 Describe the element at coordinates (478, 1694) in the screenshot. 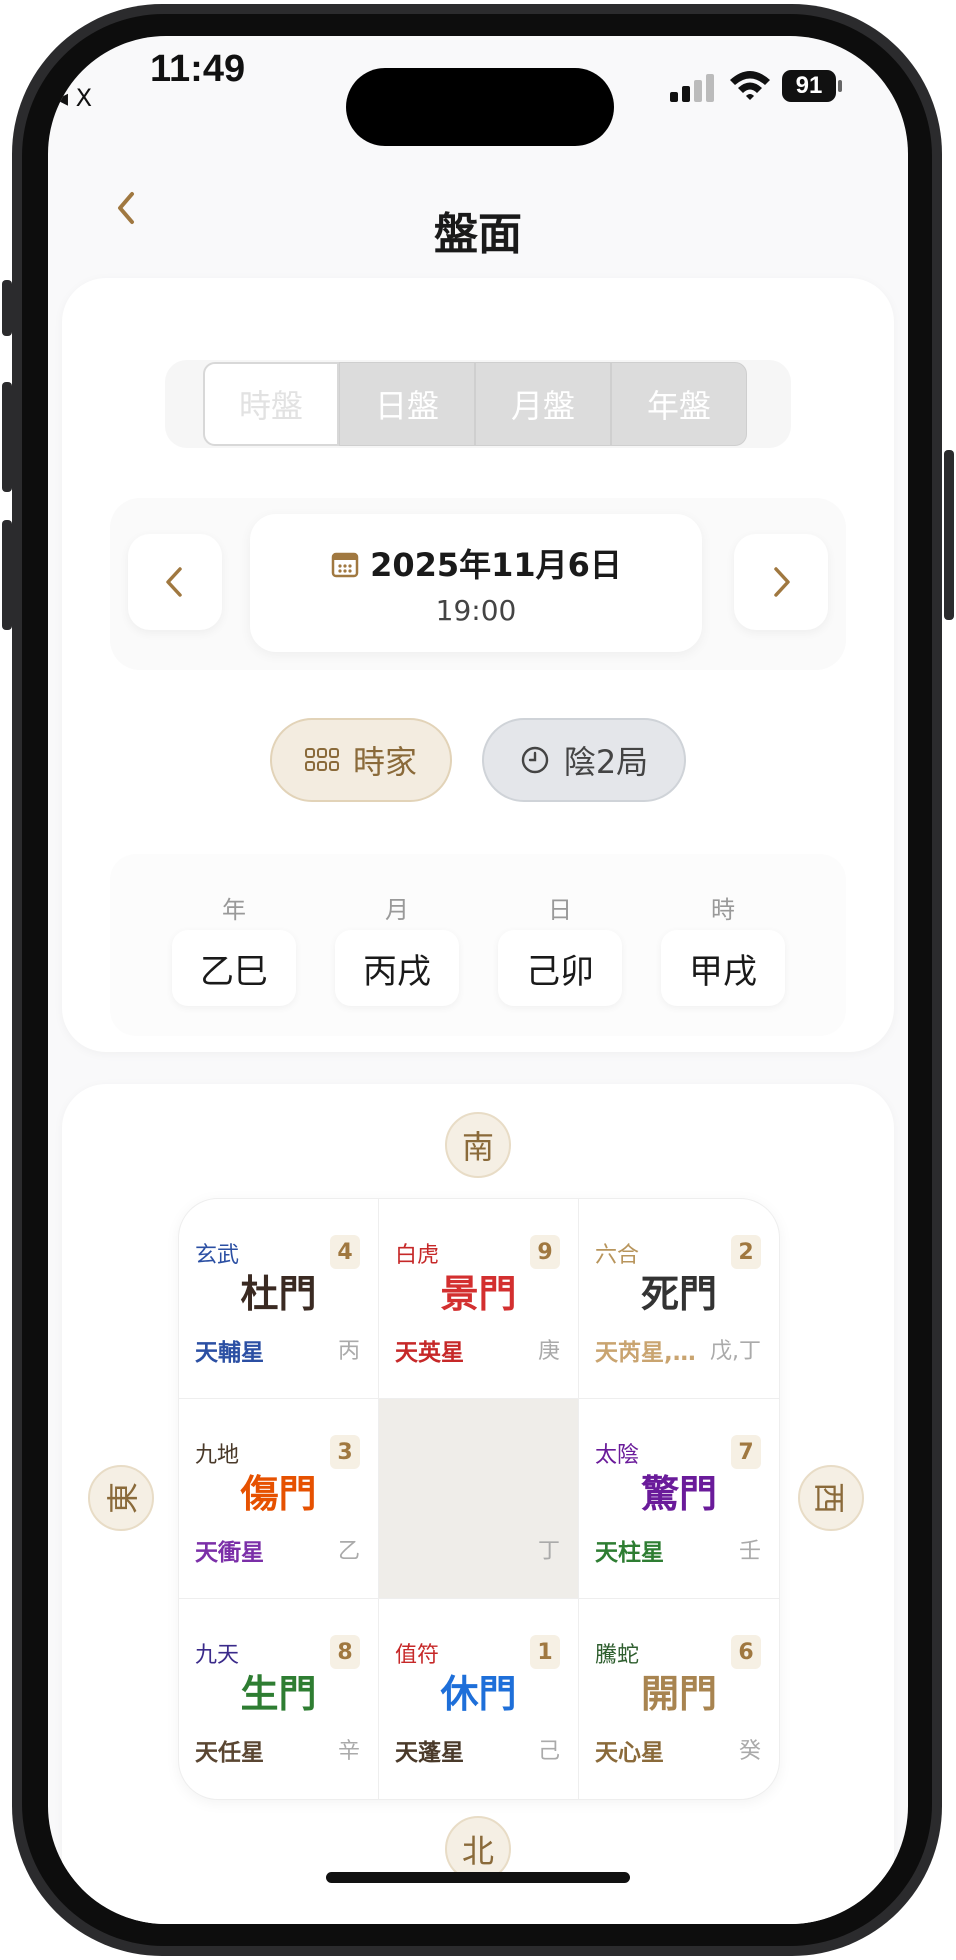

I see `palace-door: 休門` at that location.